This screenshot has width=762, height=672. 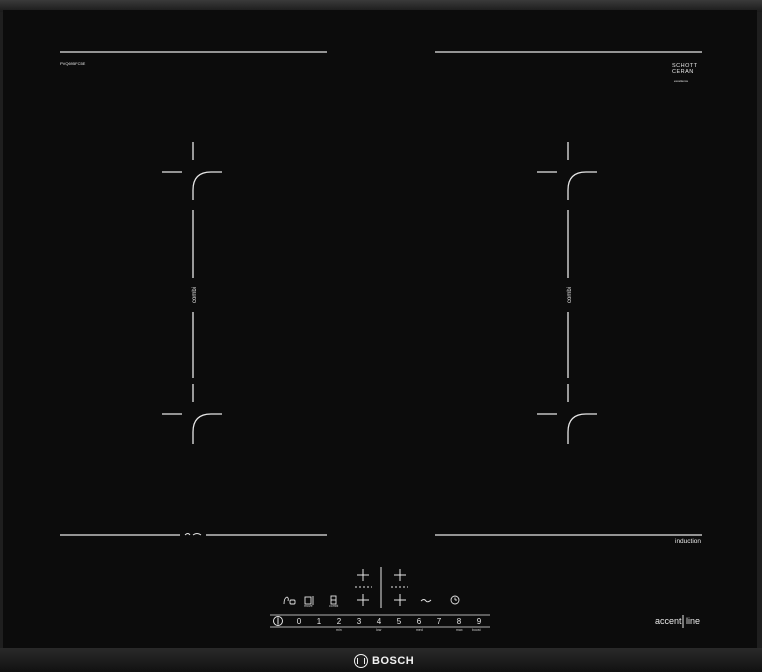 I want to click on model-code: PVQ695FC5E, so click(x=73, y=63).